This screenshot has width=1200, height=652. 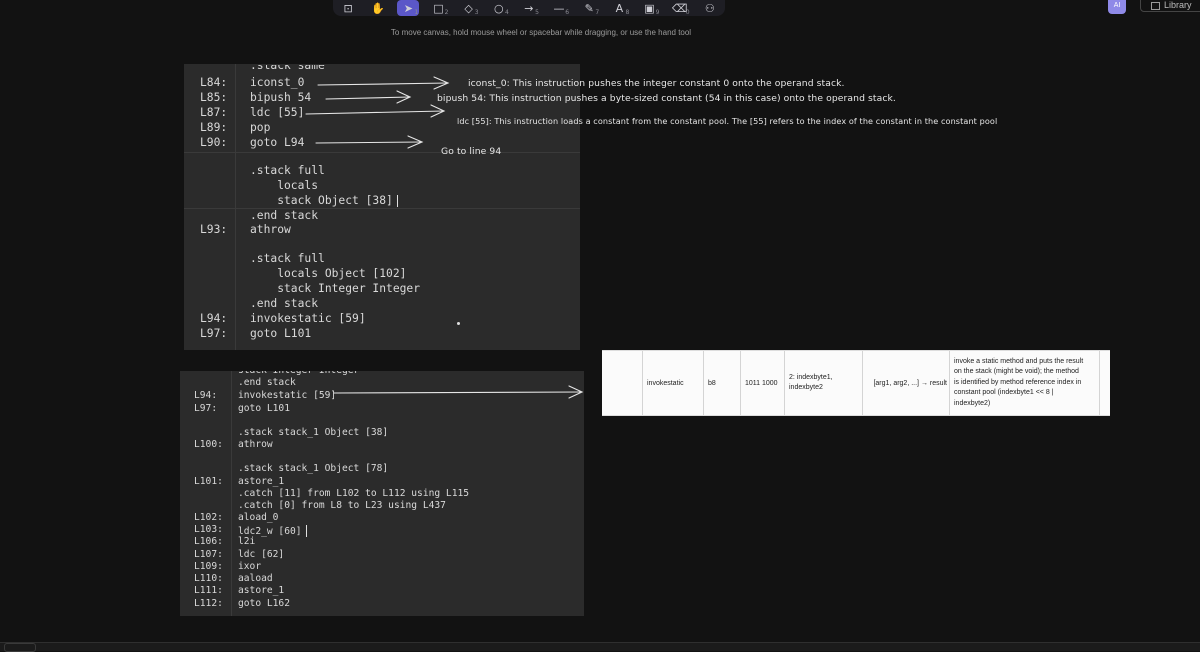 What do you see at coordinates (672, 383) in the screenshot?
I see `mnemonic-cell: invokestatic` at bounding box center [672, 383].